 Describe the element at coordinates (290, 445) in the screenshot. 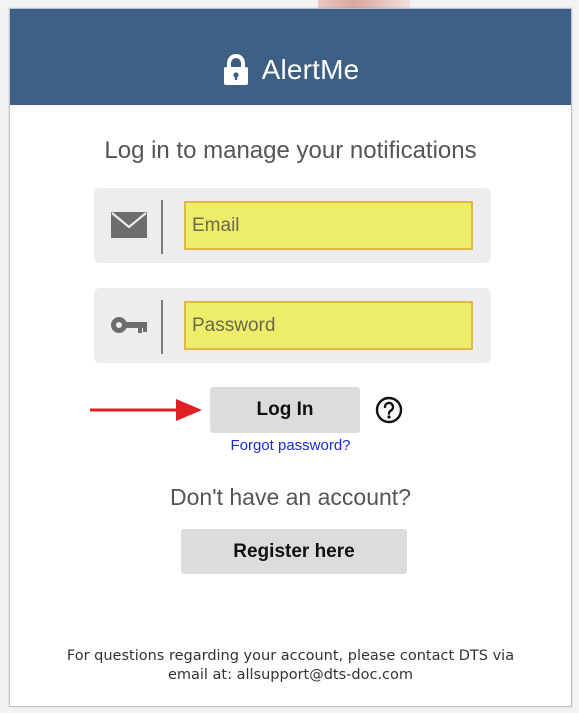

I see `forgot-password-link: Forgot password?` at that location.